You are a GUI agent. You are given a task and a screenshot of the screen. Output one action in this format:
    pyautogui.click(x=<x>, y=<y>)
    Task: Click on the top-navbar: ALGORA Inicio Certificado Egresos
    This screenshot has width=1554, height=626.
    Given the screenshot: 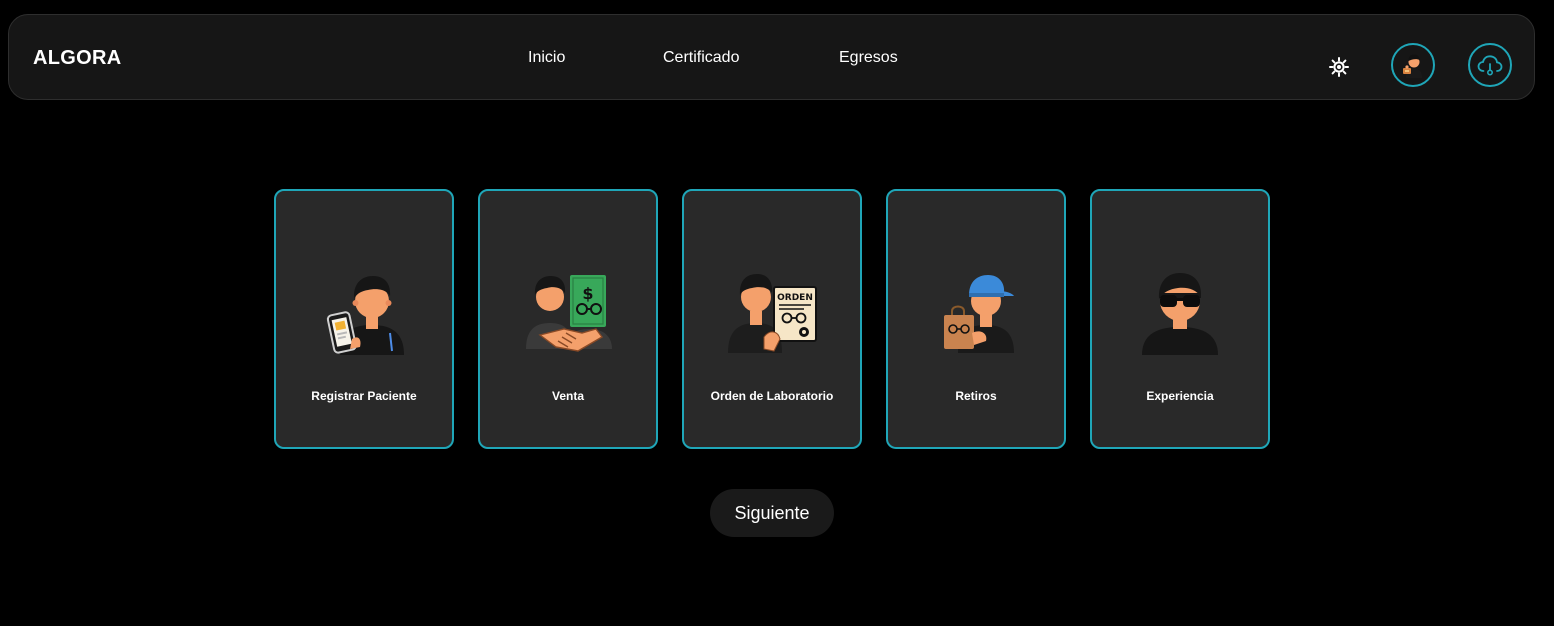 What is the action you would take?
    pyautogui.click(x=771, y=57)
    